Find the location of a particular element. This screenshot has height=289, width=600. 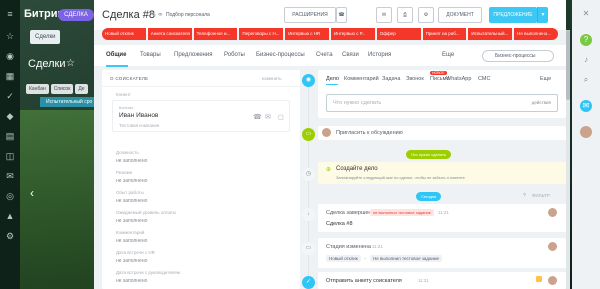

actions-dropdown: действия is located at coordinates (541, 102).